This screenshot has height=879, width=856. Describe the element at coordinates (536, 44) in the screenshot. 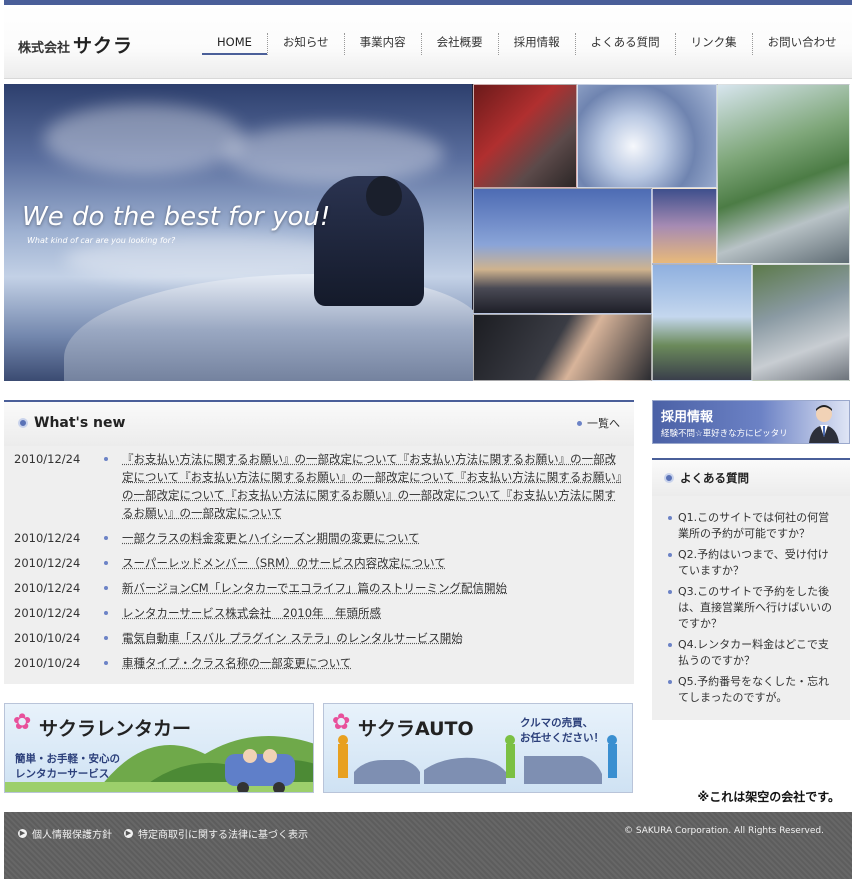

I see `nav-recruit: 採用情報` at that location.